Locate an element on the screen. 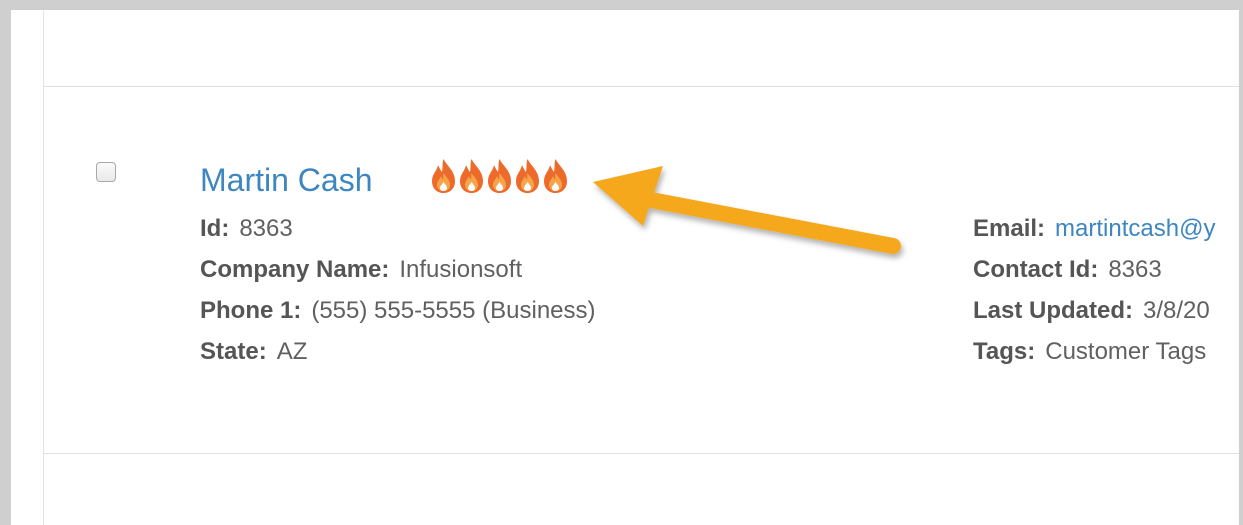 This screenshot has width=1243, height=525. field-state-label: State: is located at coordinates (233, 351).